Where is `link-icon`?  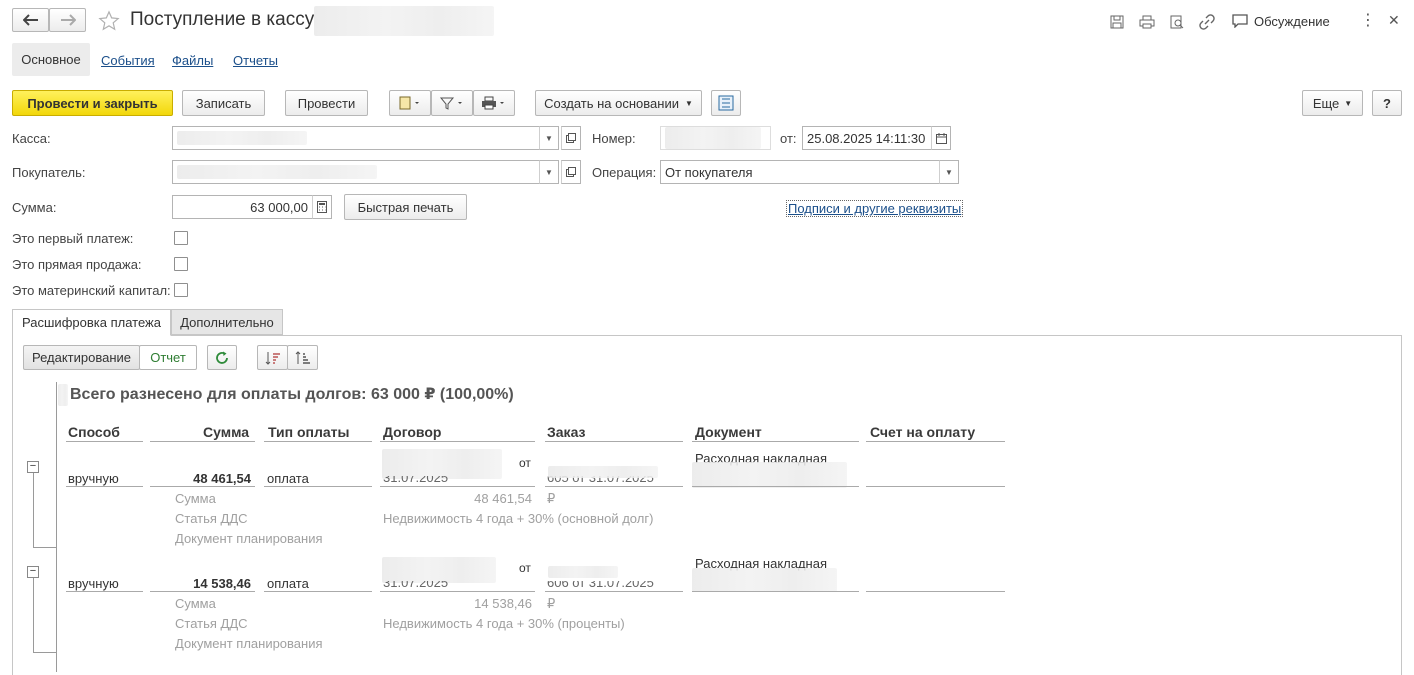
link-icon is located at coordinates (1207, 22).